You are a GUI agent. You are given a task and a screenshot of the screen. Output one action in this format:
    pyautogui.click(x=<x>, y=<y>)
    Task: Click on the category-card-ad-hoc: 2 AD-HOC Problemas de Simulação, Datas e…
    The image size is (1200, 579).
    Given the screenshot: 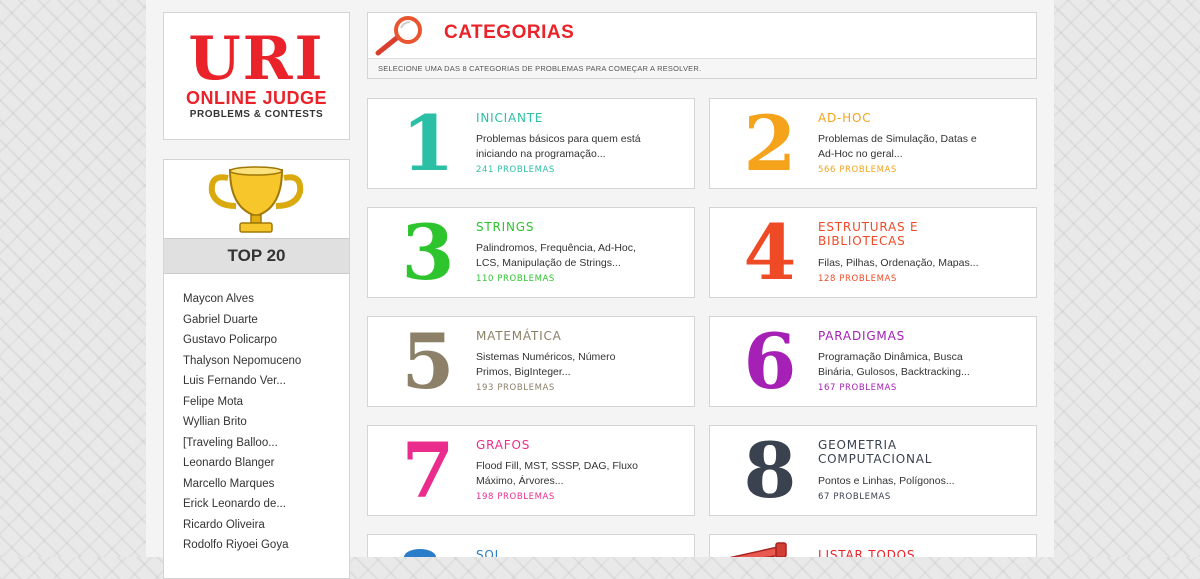 What is the action you would take?
    pyautogui.click(x=873, y=143)
    